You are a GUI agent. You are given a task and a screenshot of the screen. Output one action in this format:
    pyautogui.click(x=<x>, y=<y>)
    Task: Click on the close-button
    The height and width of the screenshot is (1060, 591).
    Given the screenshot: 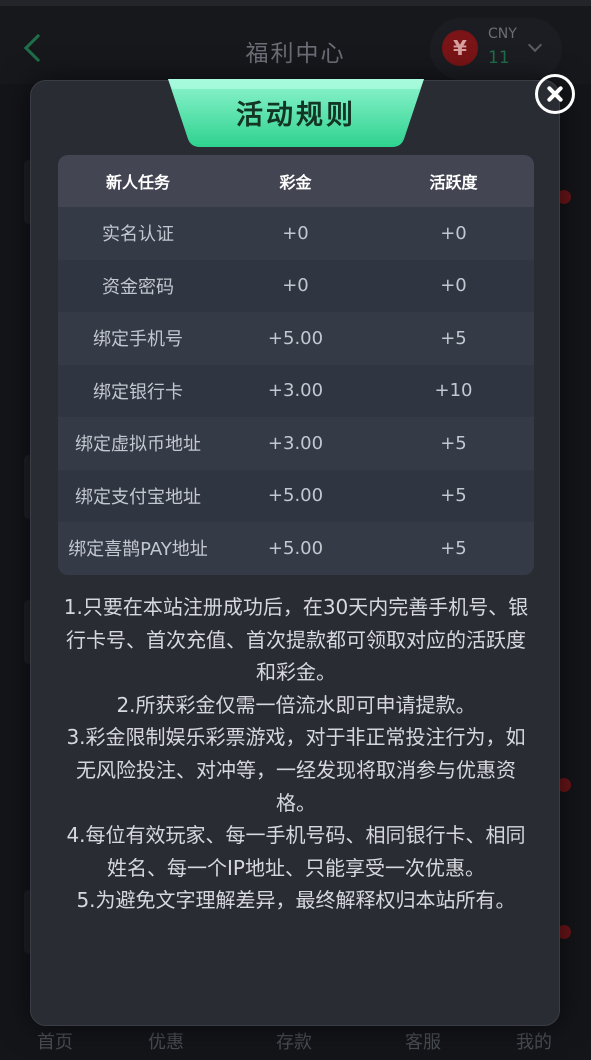 What is the action you would take?
    pyautogui.click(x=555, y=94)
    